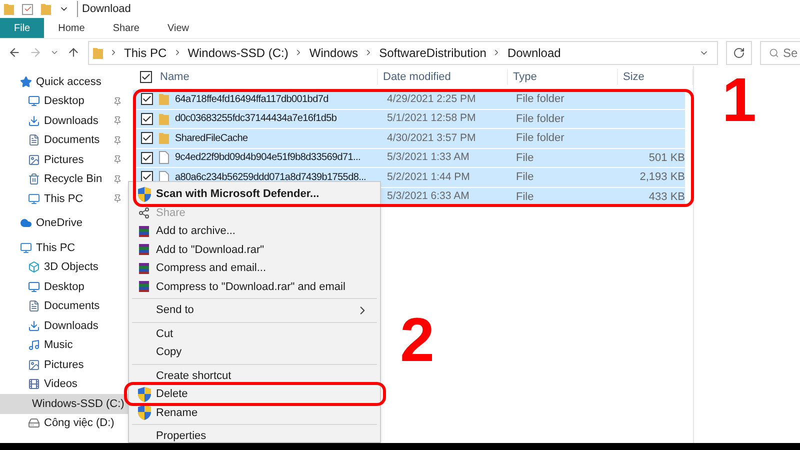 This screenshot has width=800, height=450. What do you see at coordinates (432, 53) in the screenshot?
I see `breadcrumb: SoftwareDistribution` at bounding box center [432, 53].